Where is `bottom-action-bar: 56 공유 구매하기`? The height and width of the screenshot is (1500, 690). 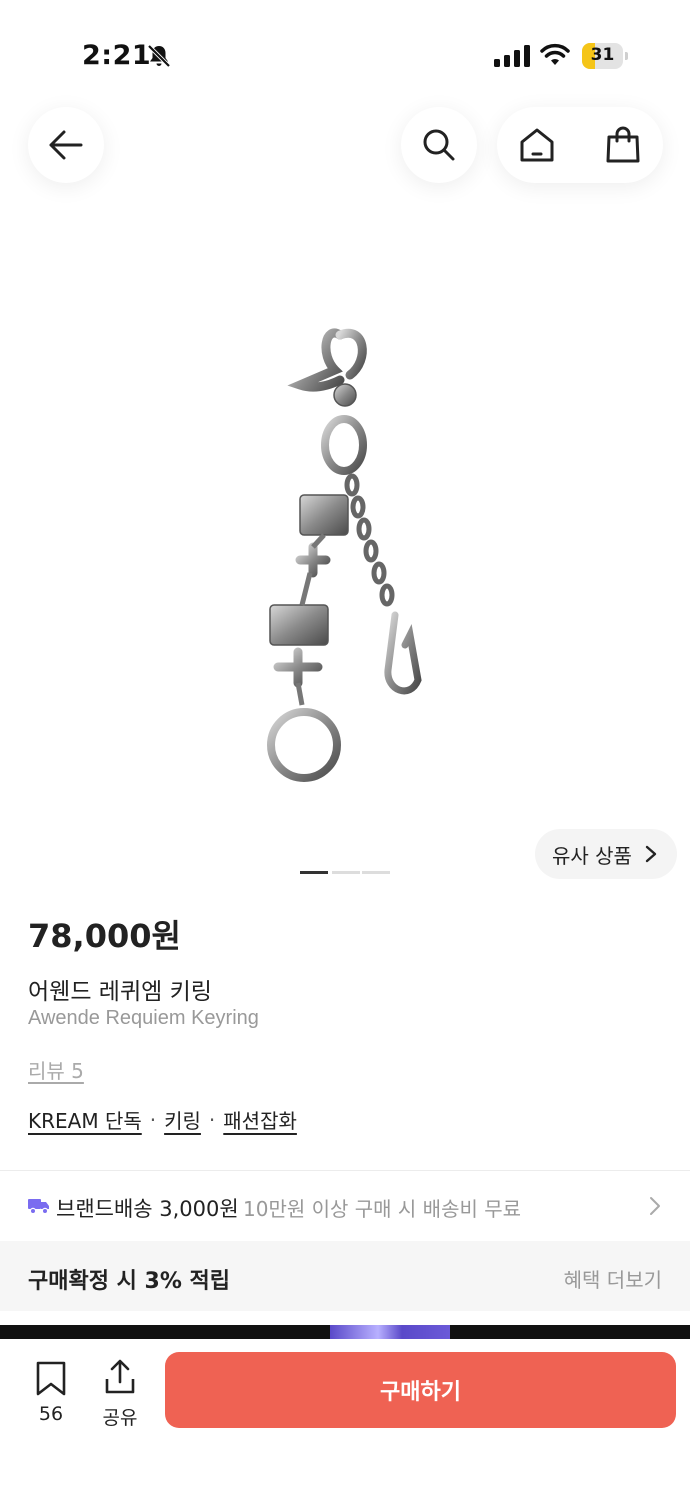
bottom-action-bar: 56 공유 구매하기 is located at coordinates (345, 1419).